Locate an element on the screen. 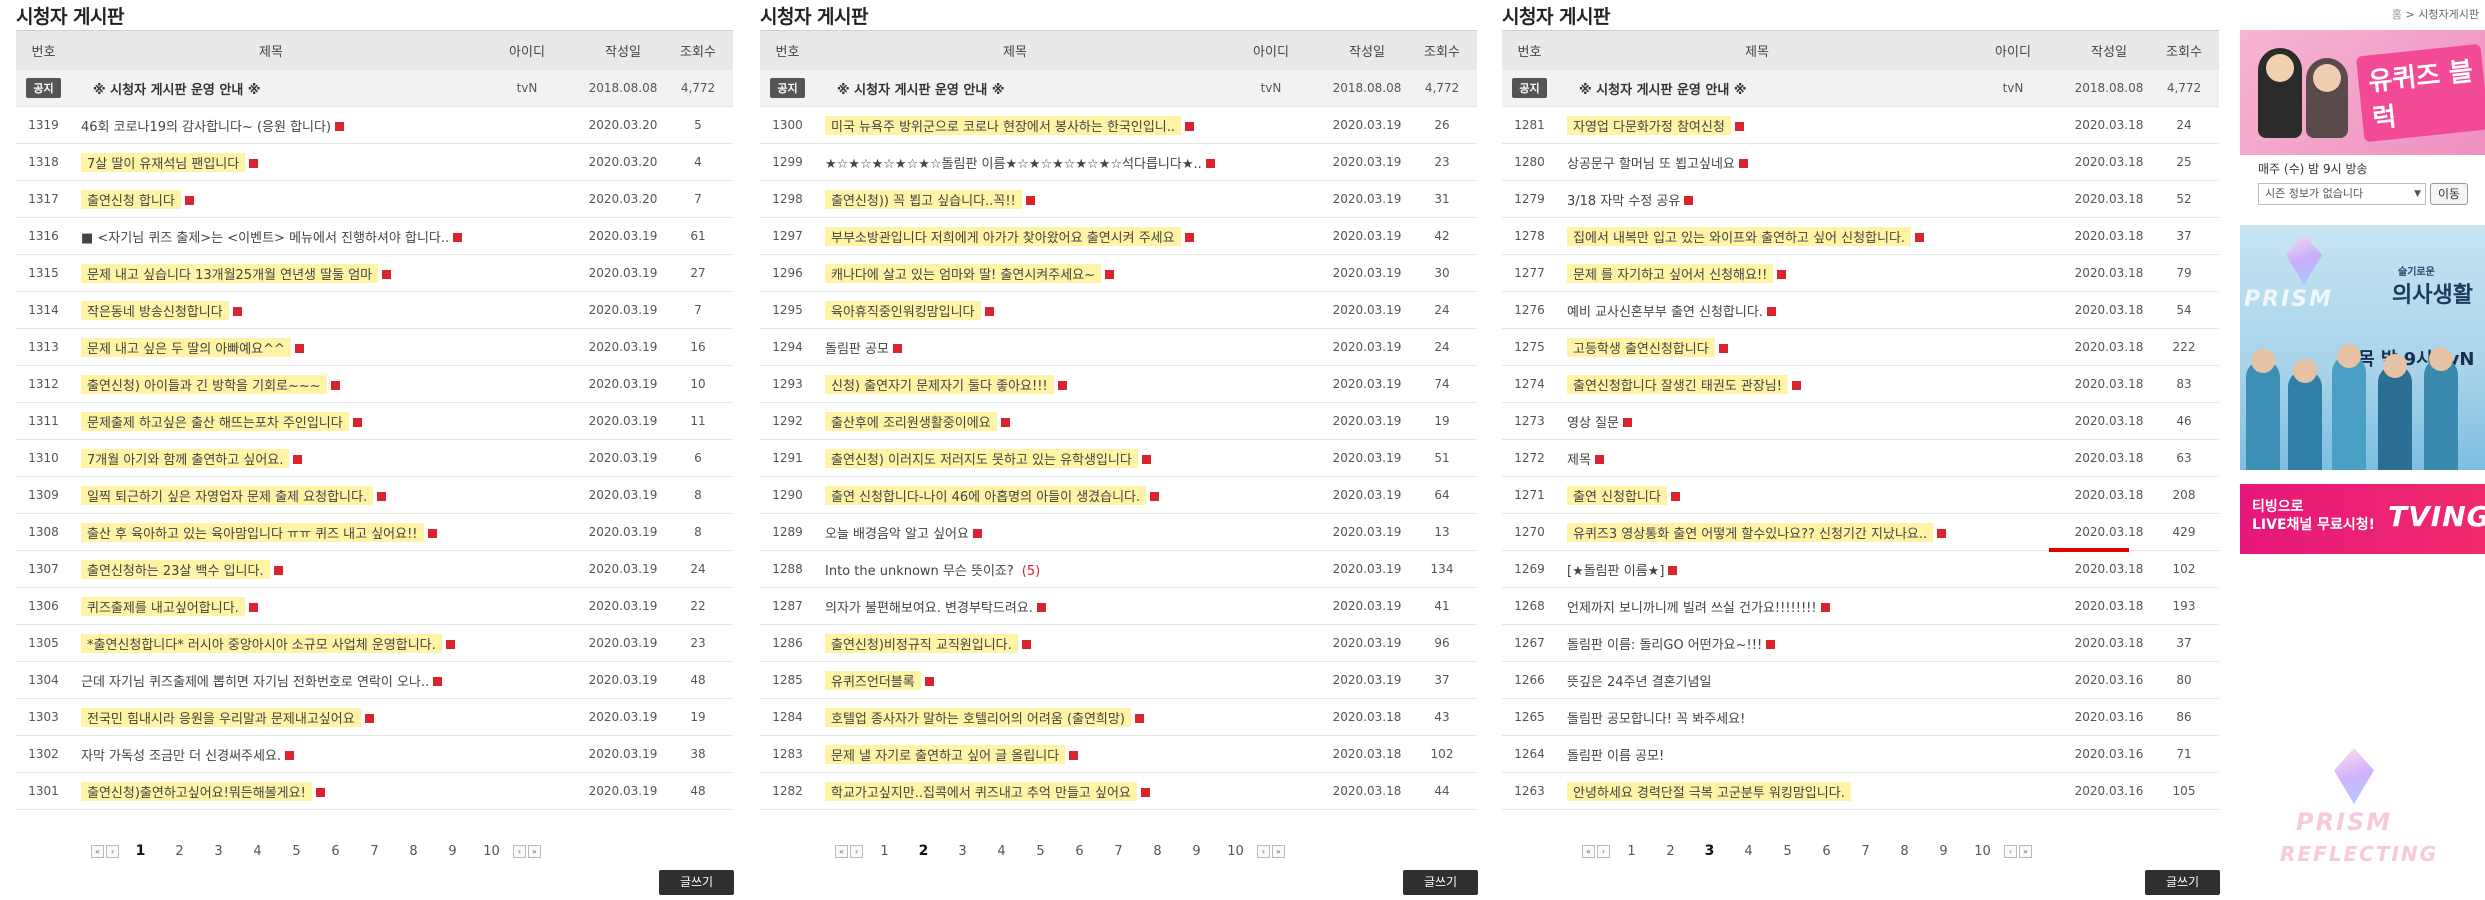 Image resolution: width=2485 pixels, height=900 pixels. post-title-link: 출연신청 합니다 is located at coordinates (131, 199).